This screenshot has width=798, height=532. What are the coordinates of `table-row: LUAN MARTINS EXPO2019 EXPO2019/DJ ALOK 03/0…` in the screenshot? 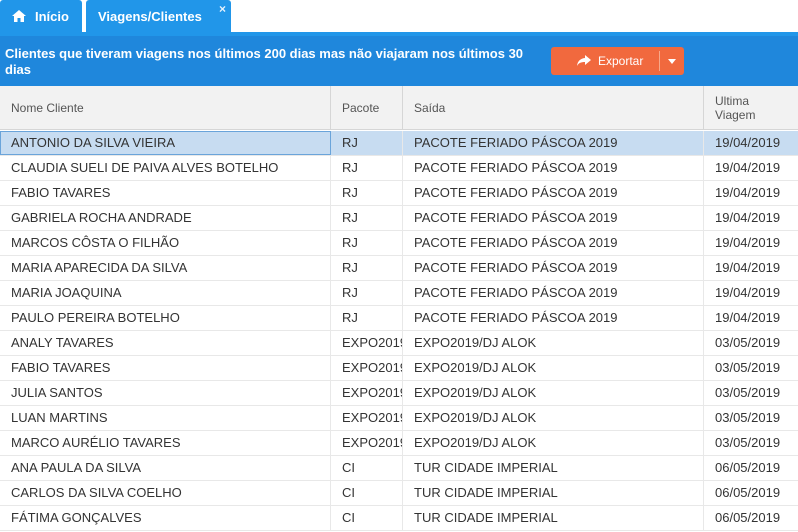 It's located at (399, 418).